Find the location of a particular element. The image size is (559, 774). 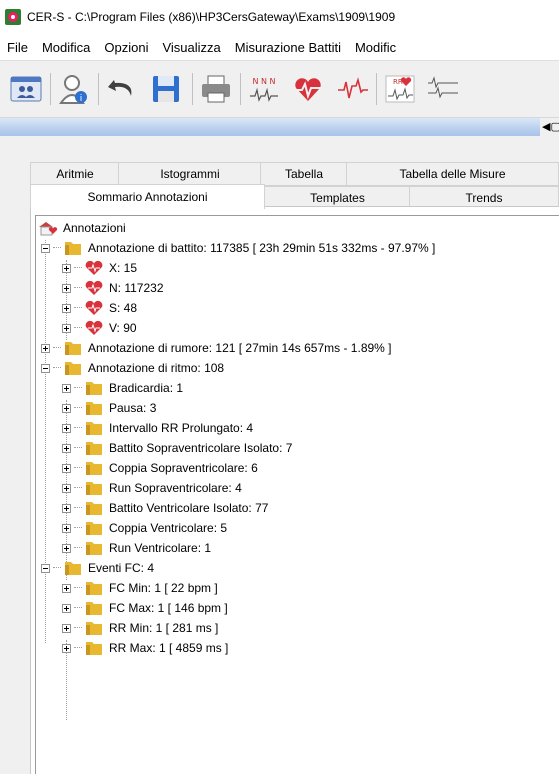

tree-node-beat-v: V: 90 is located at coordinates (99, 328).